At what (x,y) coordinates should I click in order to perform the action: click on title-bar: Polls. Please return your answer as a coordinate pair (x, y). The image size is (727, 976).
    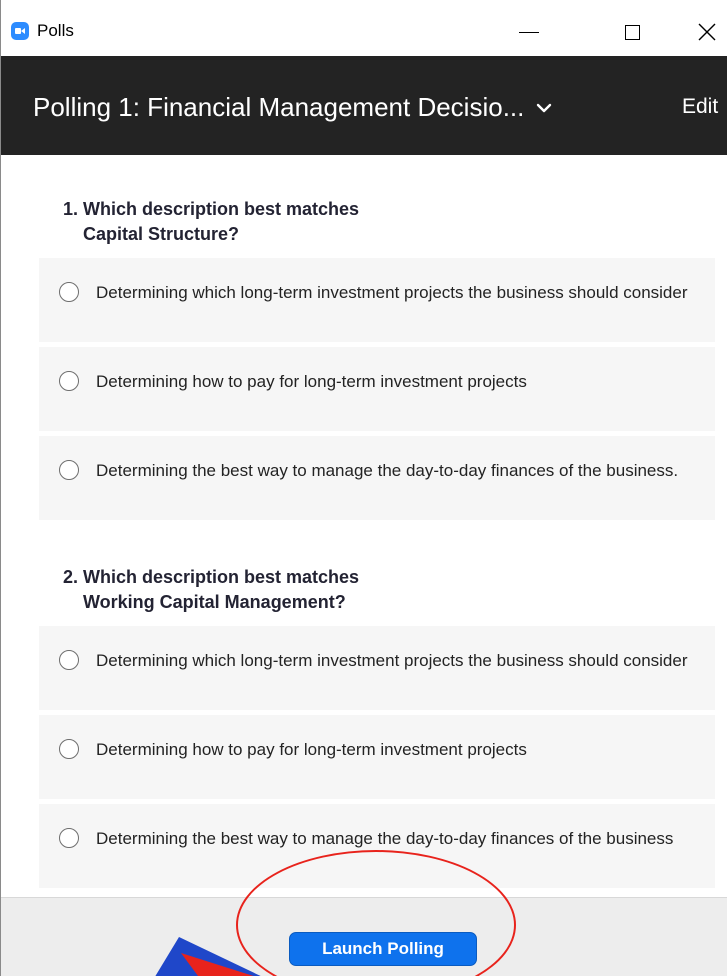
    Looking at the image, I should click on (364, 28).